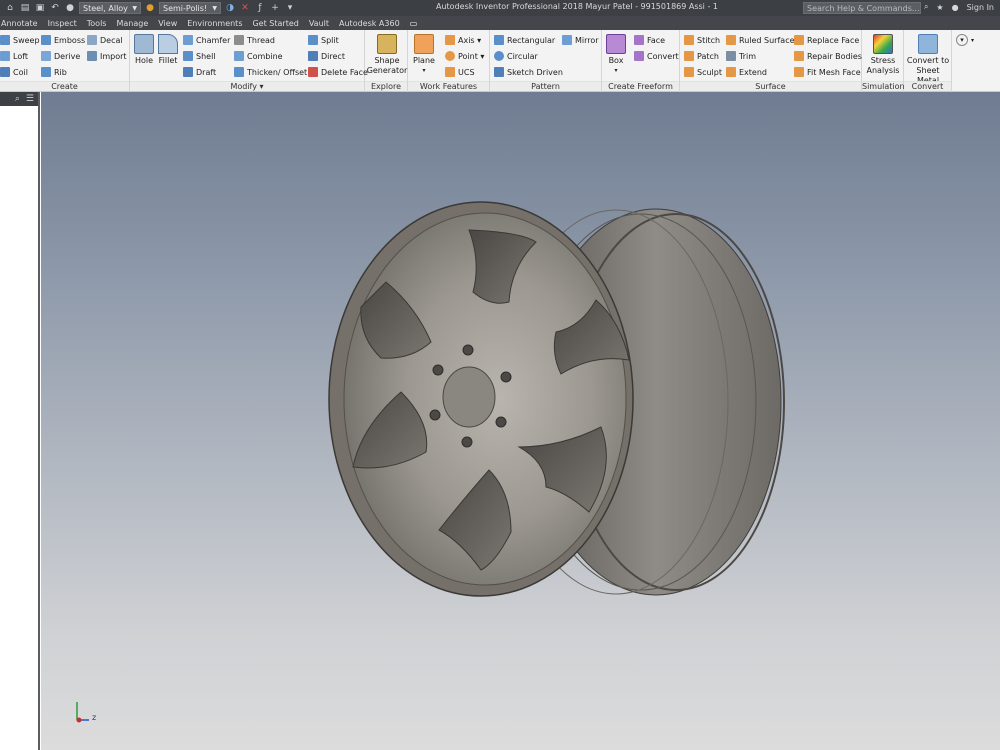 The height and width of the screenshot is (750, 1000). I want to click on chamfer-button: Chamfer, so click(206, 40).